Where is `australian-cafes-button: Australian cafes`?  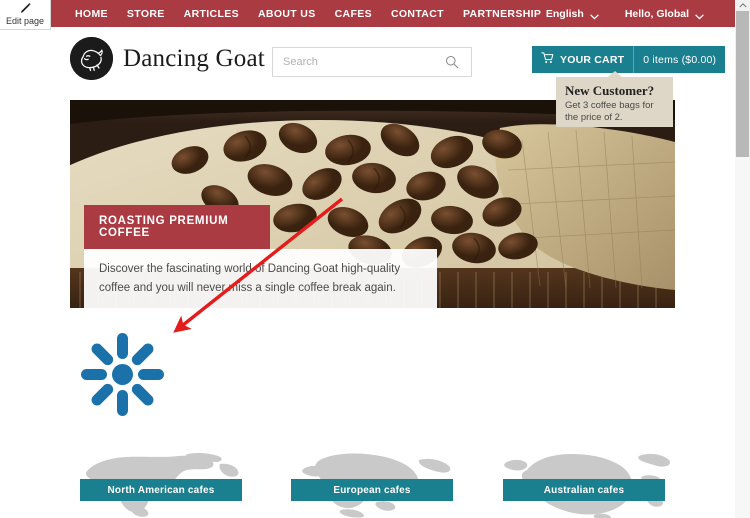
australian-cafes-button: Australian cafes is located at coordinates (584, 490).